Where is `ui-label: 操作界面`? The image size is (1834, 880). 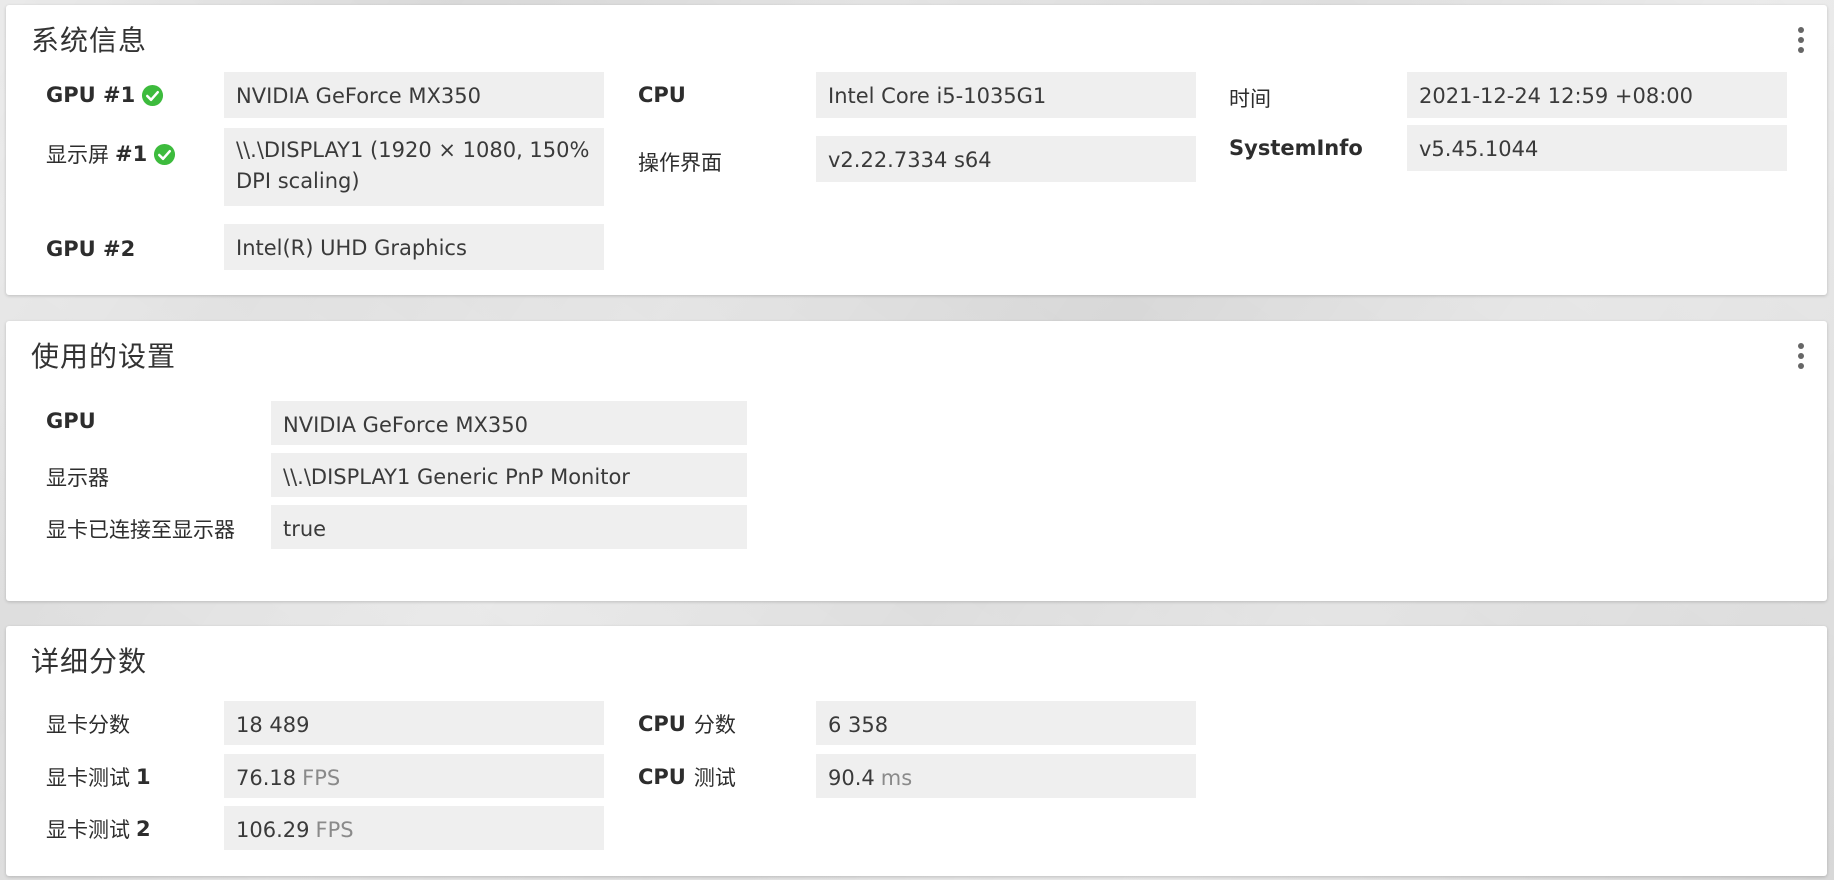
ui-label: 操作界面 is located at coordinates (680, 163).